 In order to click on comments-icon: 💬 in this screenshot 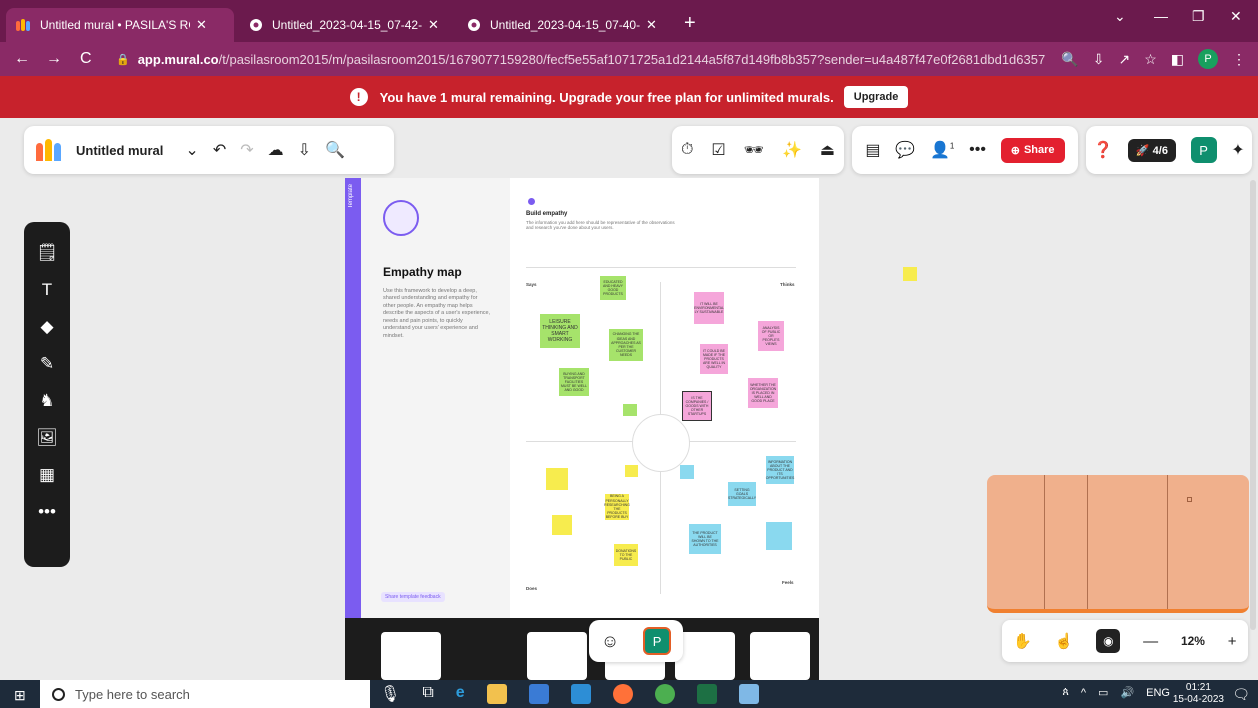, I will do `click(905, 150)`.